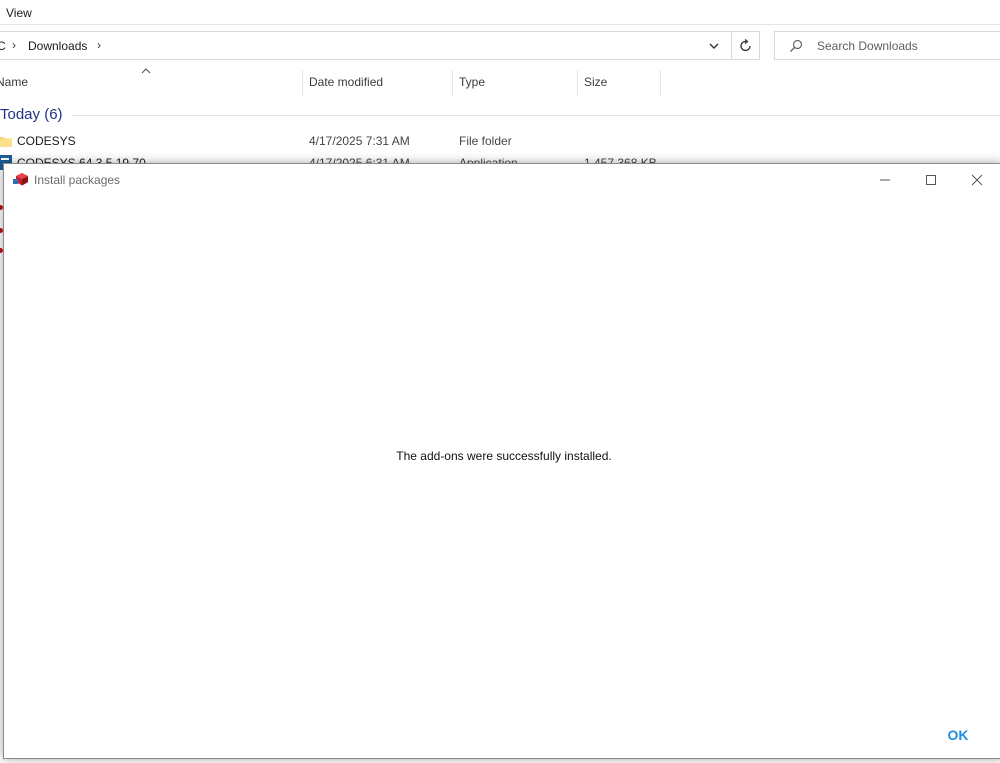  Describe the element at coordinates (502, 179) in the screenshot. I see `dialog-titlebar: Install packages` at that location.